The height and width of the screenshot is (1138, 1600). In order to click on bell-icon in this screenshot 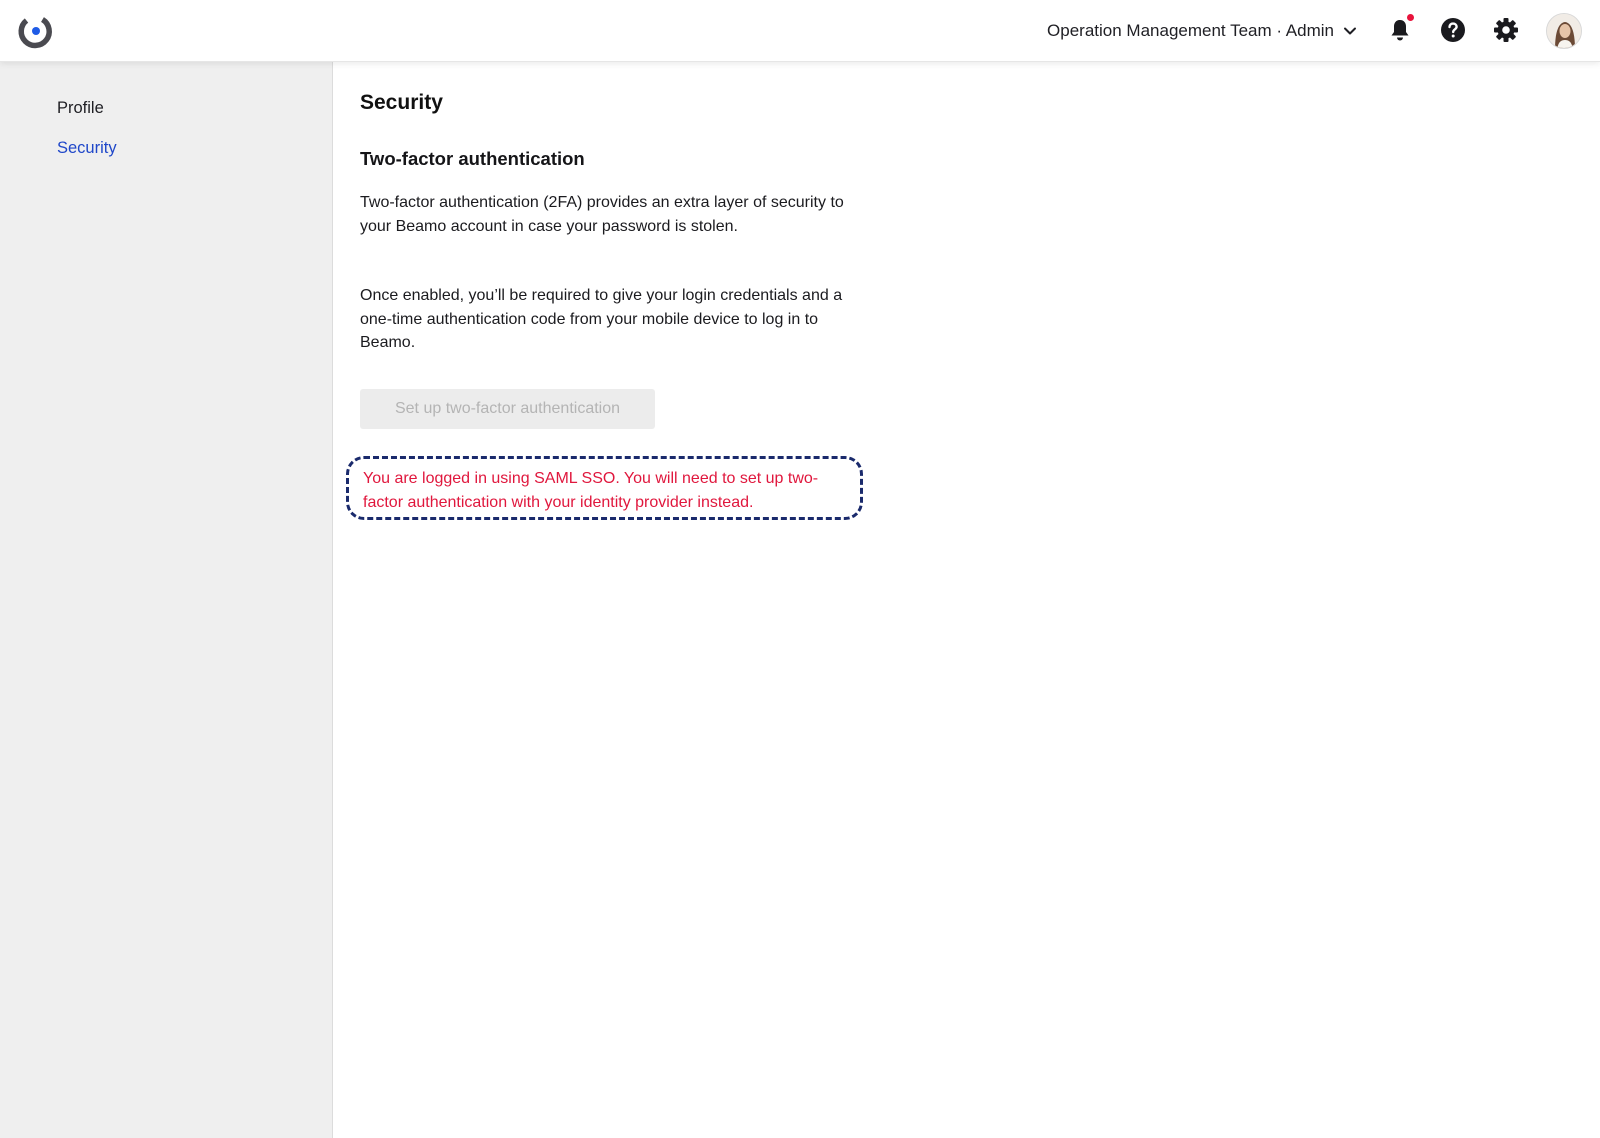, I will do `click(1400, 30)`.